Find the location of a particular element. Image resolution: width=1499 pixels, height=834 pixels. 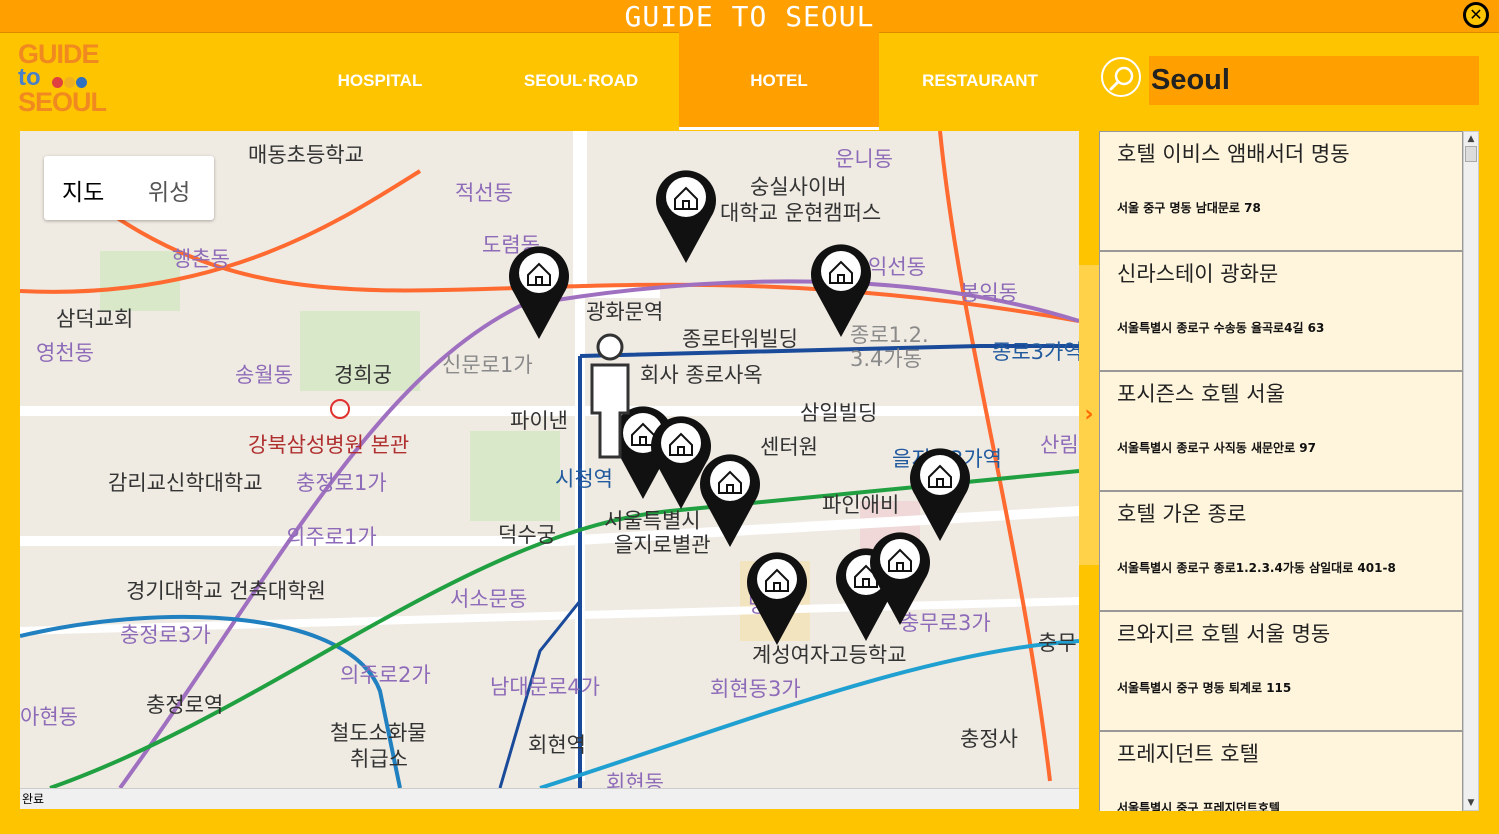

map-label: 종로3가역 is located at coordinates (1035, 352).